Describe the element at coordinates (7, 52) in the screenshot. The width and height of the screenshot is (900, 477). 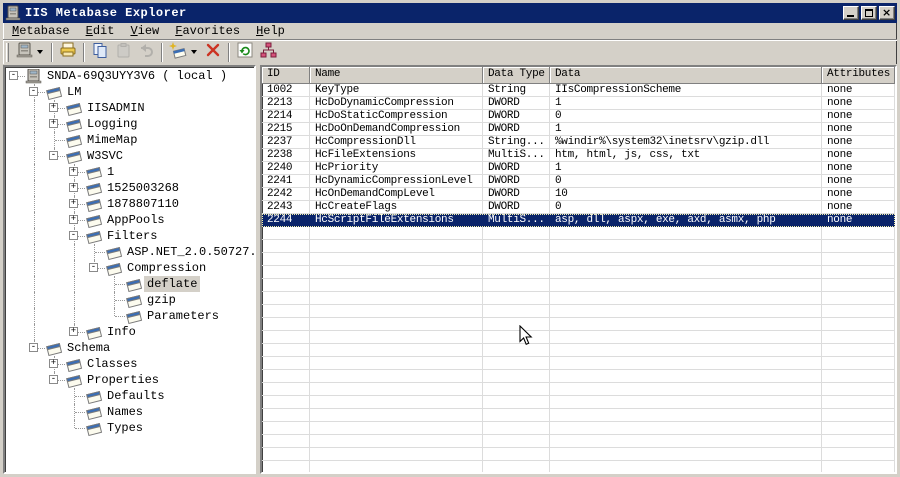
I see `toolbar-grip` at that location.